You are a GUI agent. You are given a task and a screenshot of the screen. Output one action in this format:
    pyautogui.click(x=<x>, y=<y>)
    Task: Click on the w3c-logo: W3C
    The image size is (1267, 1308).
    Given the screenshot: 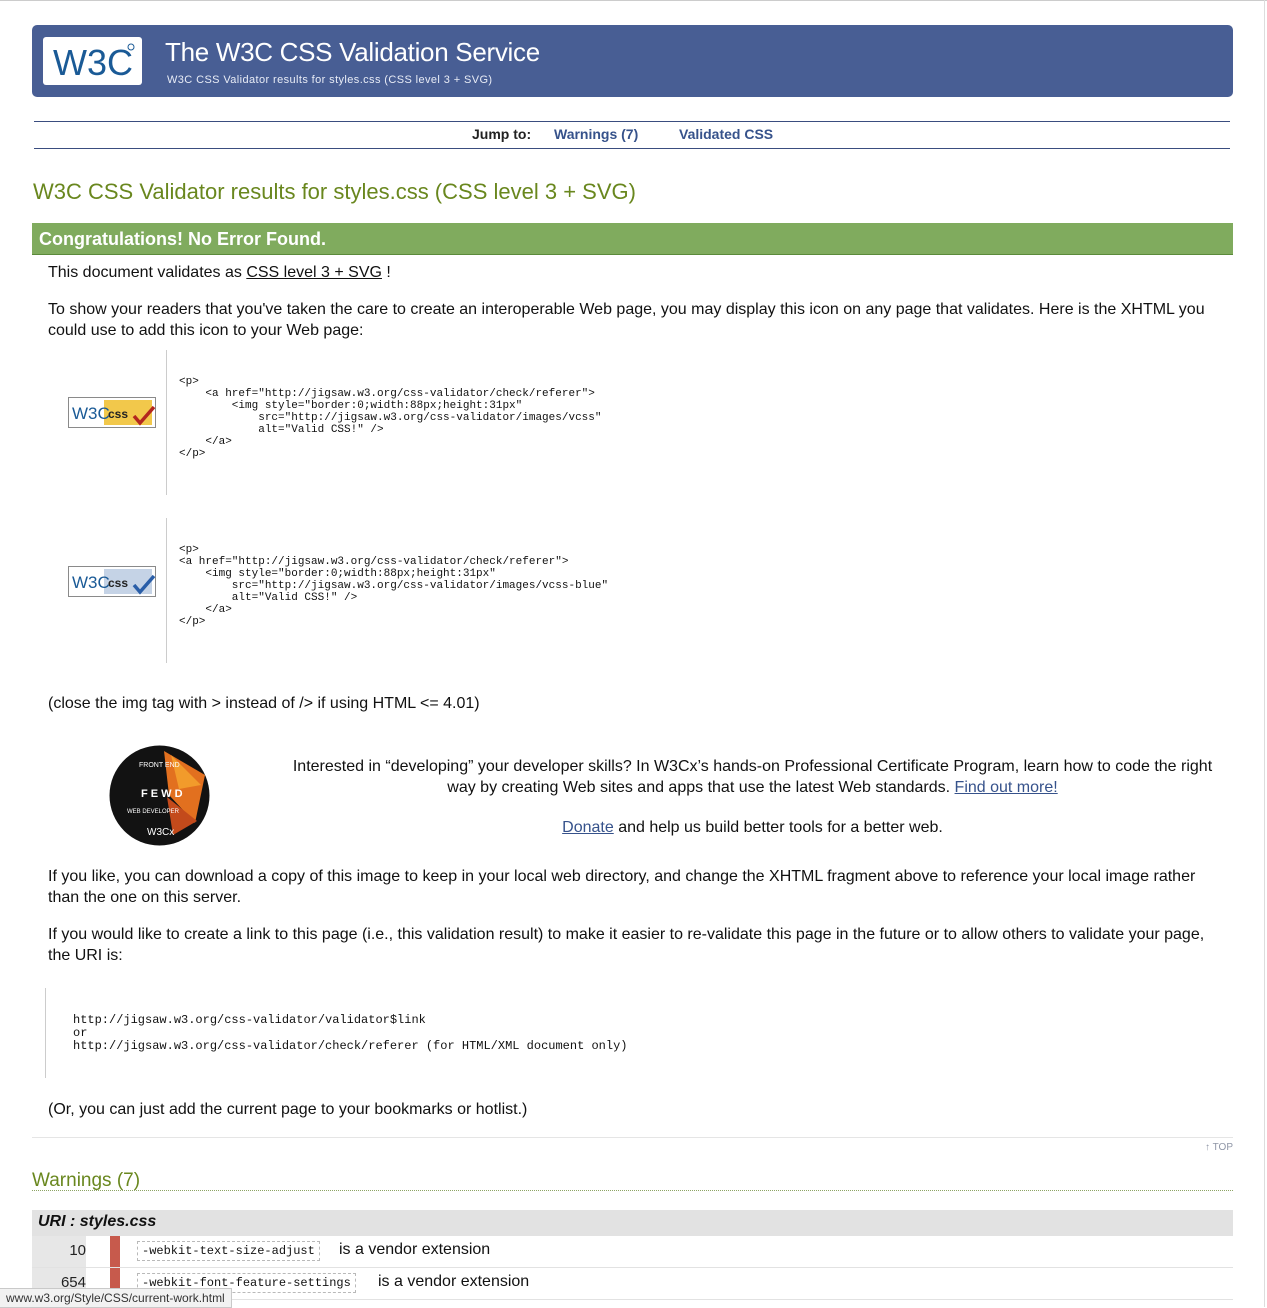 What is the action you would take?
    pyautogui.click(x=92, y=61)
    